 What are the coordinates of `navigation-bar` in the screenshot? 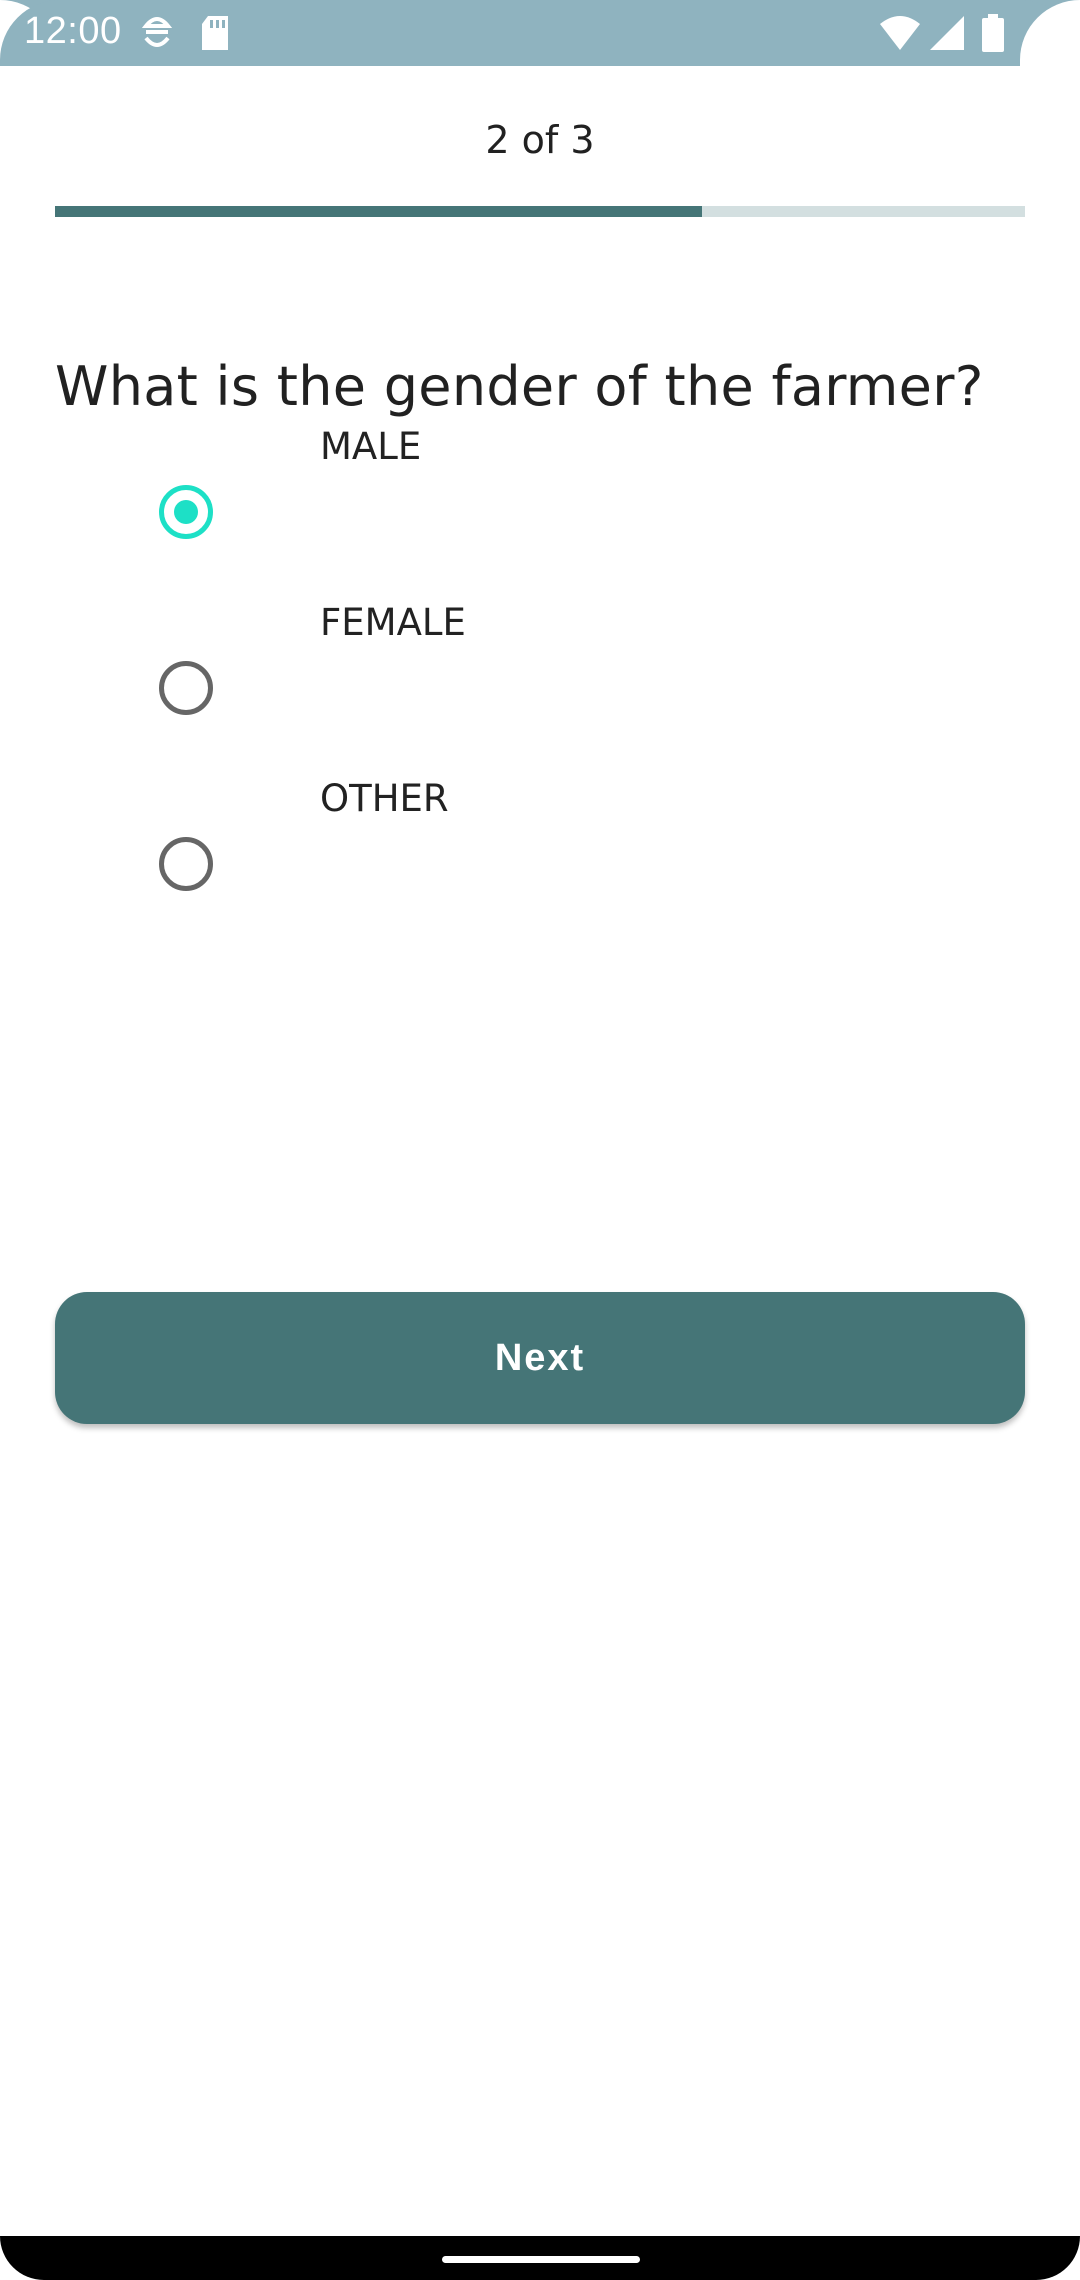 It's located at (540, 2258).